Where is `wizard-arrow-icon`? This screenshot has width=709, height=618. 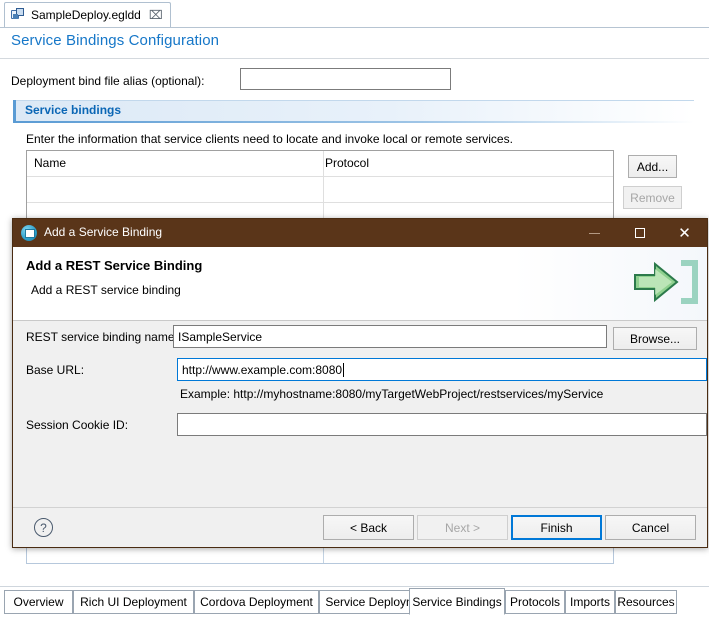
wizard-arrow-icon is located at coordinates (665, 282).